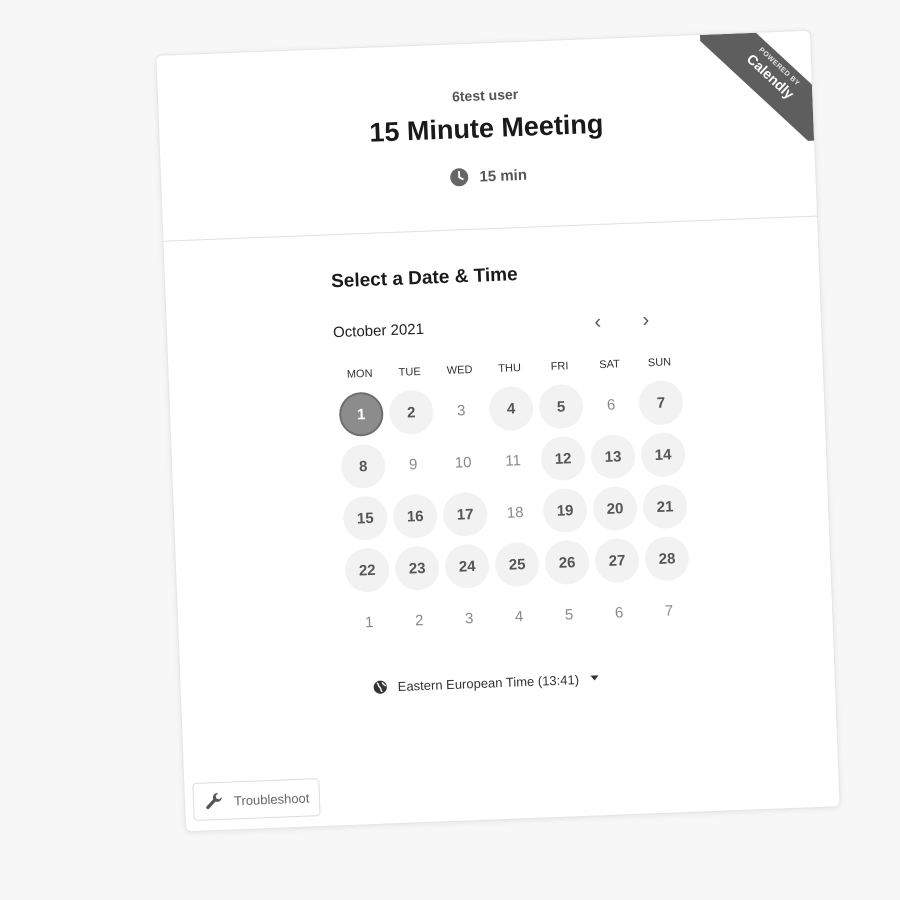 The height and width of the screenshot is (900, 900). Describe the element at coordinates (567, 562) in the screenshot. I see `calendar-day-available: 26` at that location.